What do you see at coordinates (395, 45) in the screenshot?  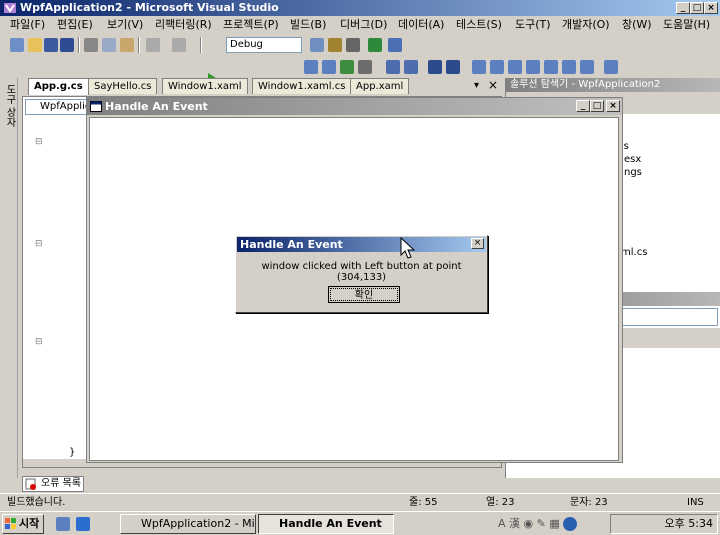 I see `start-page-icon` at bounding box center [395, 45].